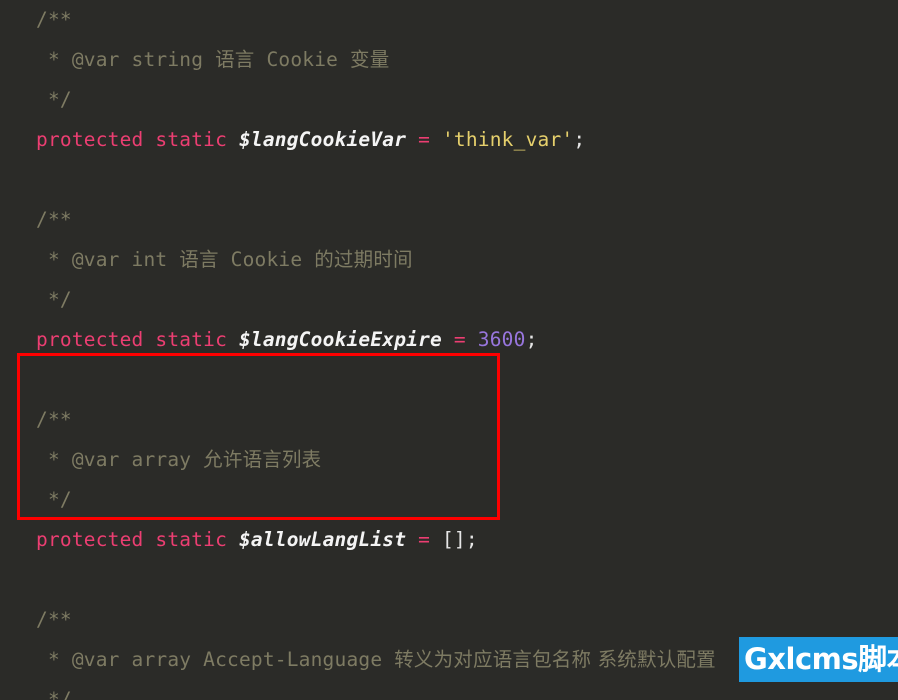 This screenshot has height=700, width=898. What do you see at coordinates (449, 300) in the screenshot?
I see `code-line-lang-cookie-expire-2: */` at bounding box center [449, 300].